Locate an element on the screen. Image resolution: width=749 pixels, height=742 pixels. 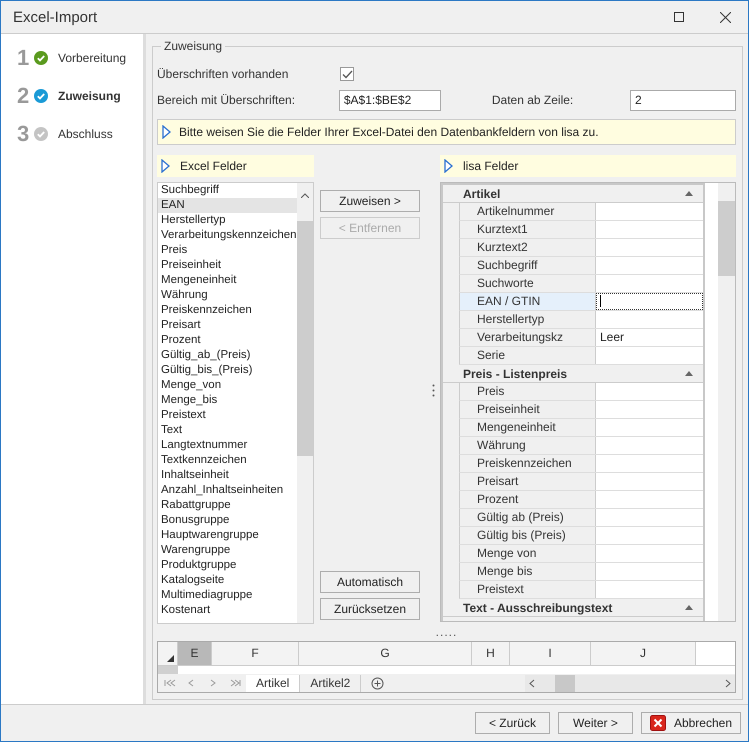
column-header: F is located at coordinates (255, 653).